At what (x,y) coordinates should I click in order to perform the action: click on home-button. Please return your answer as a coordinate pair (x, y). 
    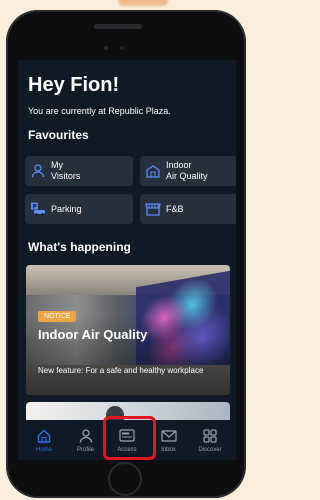
    Looking at the image, I should click on (125, 479).